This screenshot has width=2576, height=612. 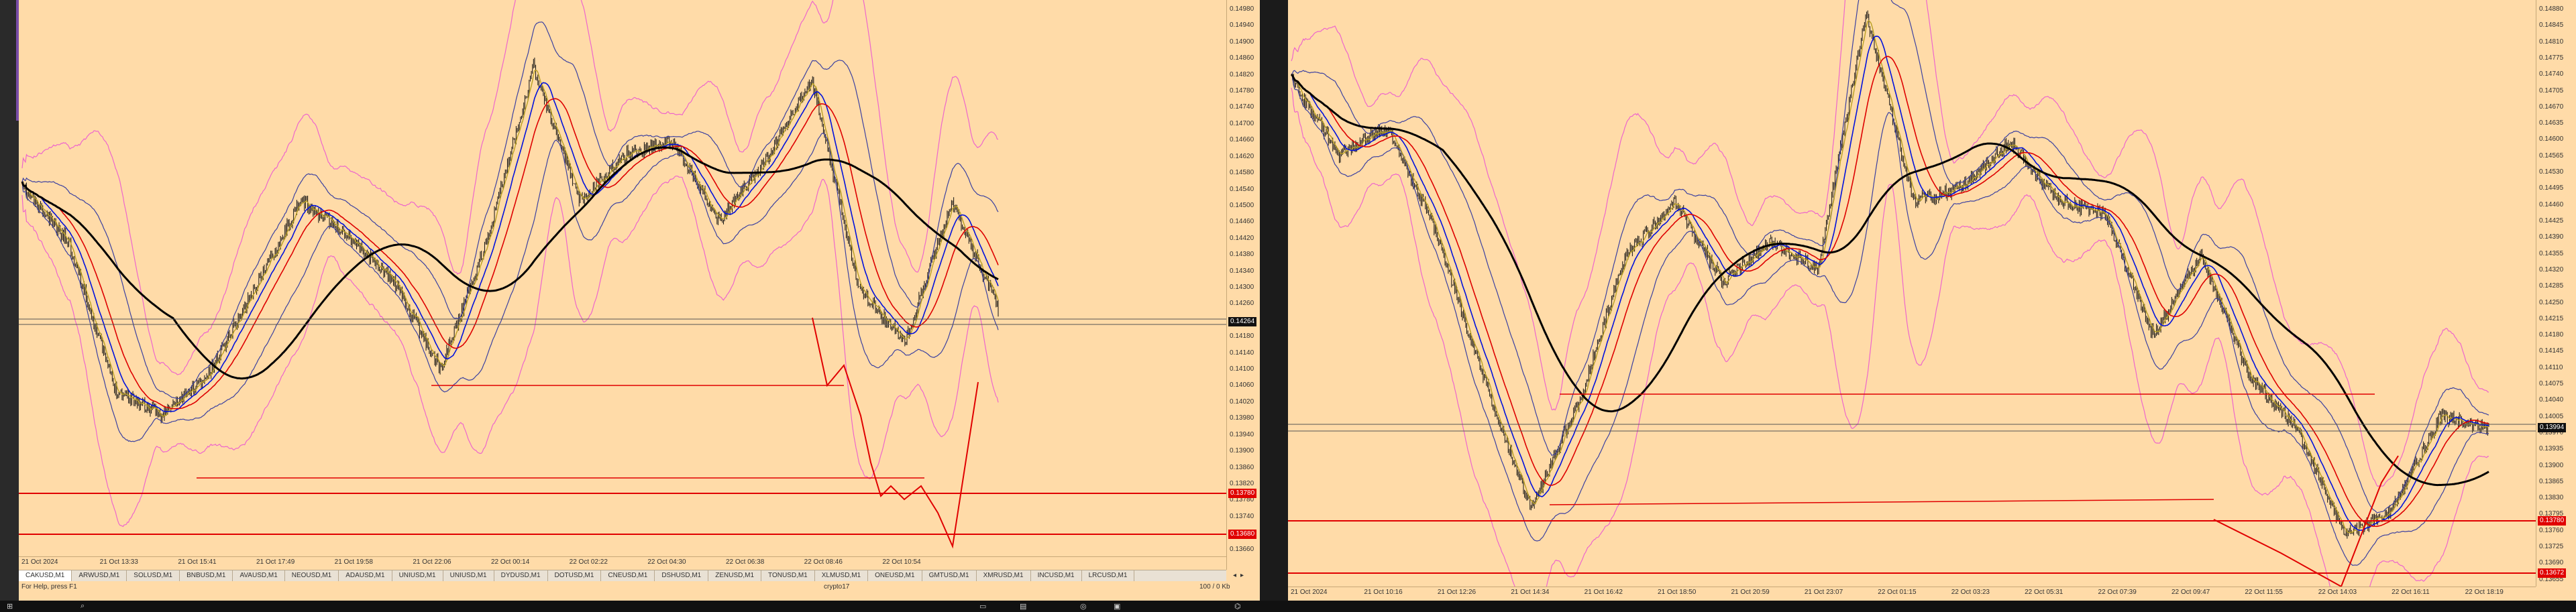 What do you see at coordinates (2551, 286) in the screenshot?
I see `price-tick-label: 0.14285` at bounding box center [2551, 286].